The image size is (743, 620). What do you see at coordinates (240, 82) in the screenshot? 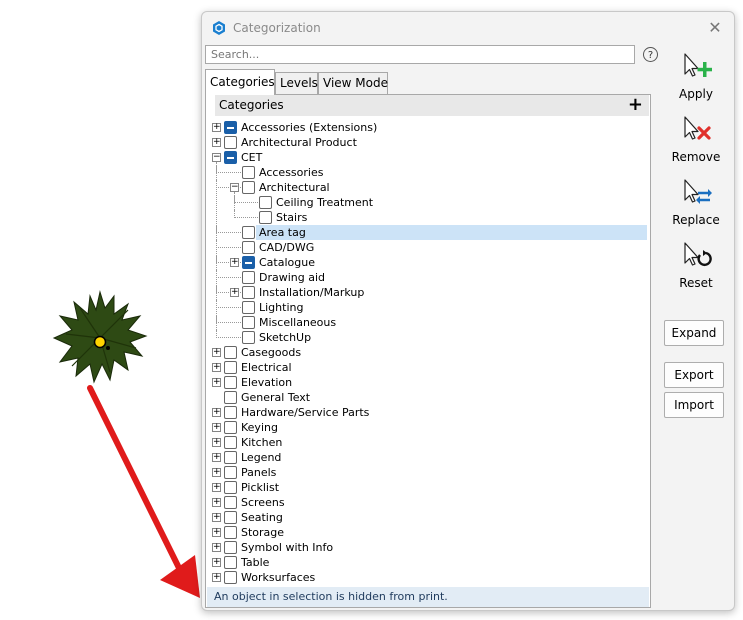
I see `tab-categories: Categories` at bounding box center [240, 82].